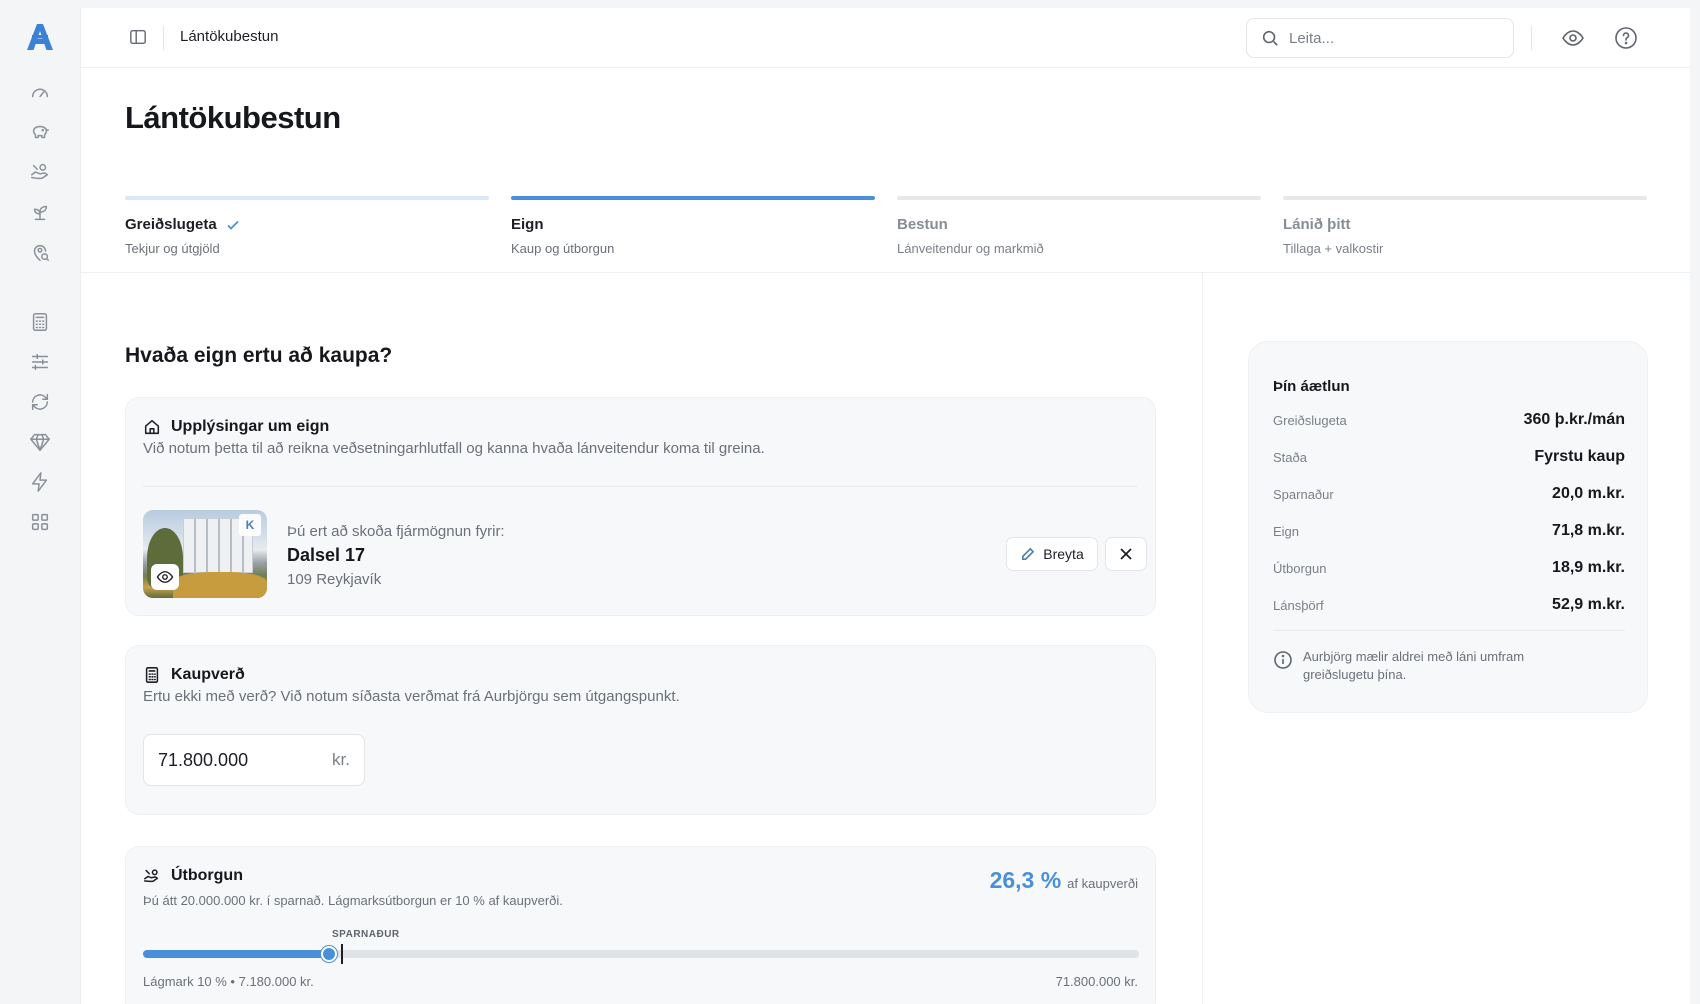 The height and width of the screenshot is (1004, 1700). I want to click on step-sub: Tillaga + valkostir, so click(1333, 248).